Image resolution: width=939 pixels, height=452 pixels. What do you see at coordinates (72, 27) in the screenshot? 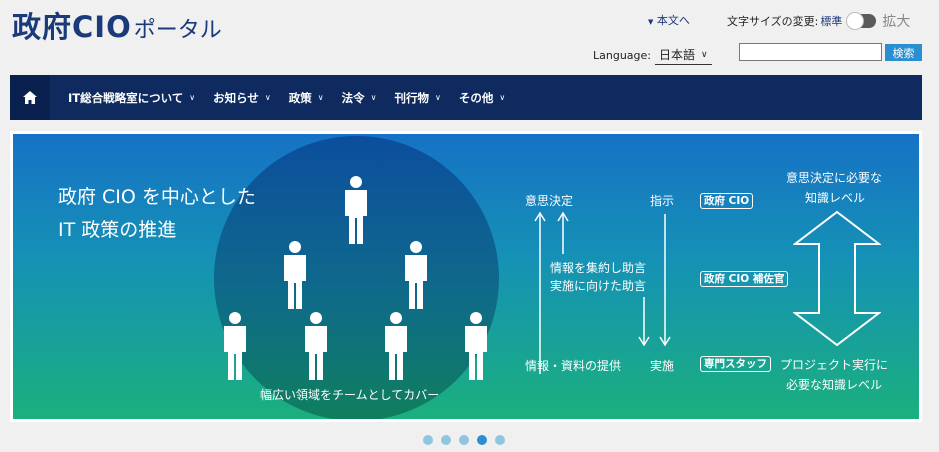
I see `logo-main-text: 政府CIO` at bounding box center [72, 27].